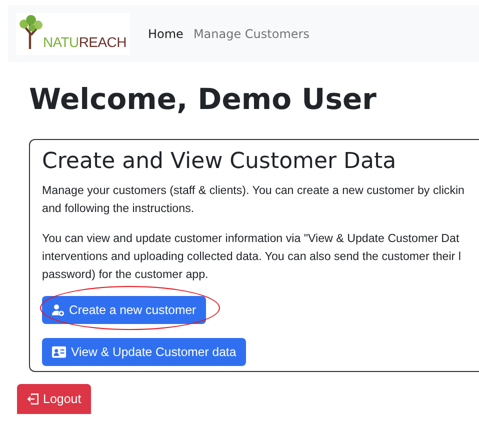  I want to click on nav-link: Home, so click(166, 33).